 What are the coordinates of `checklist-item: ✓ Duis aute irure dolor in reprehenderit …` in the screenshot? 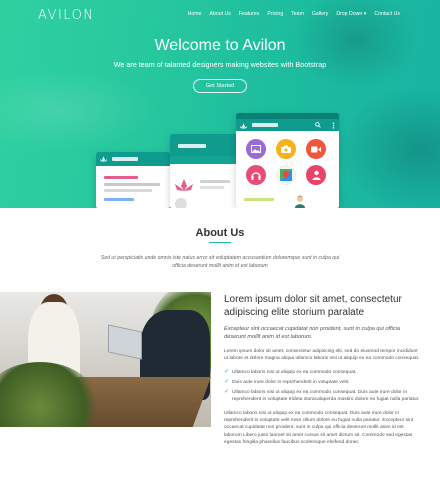 It's located at (322, 382).